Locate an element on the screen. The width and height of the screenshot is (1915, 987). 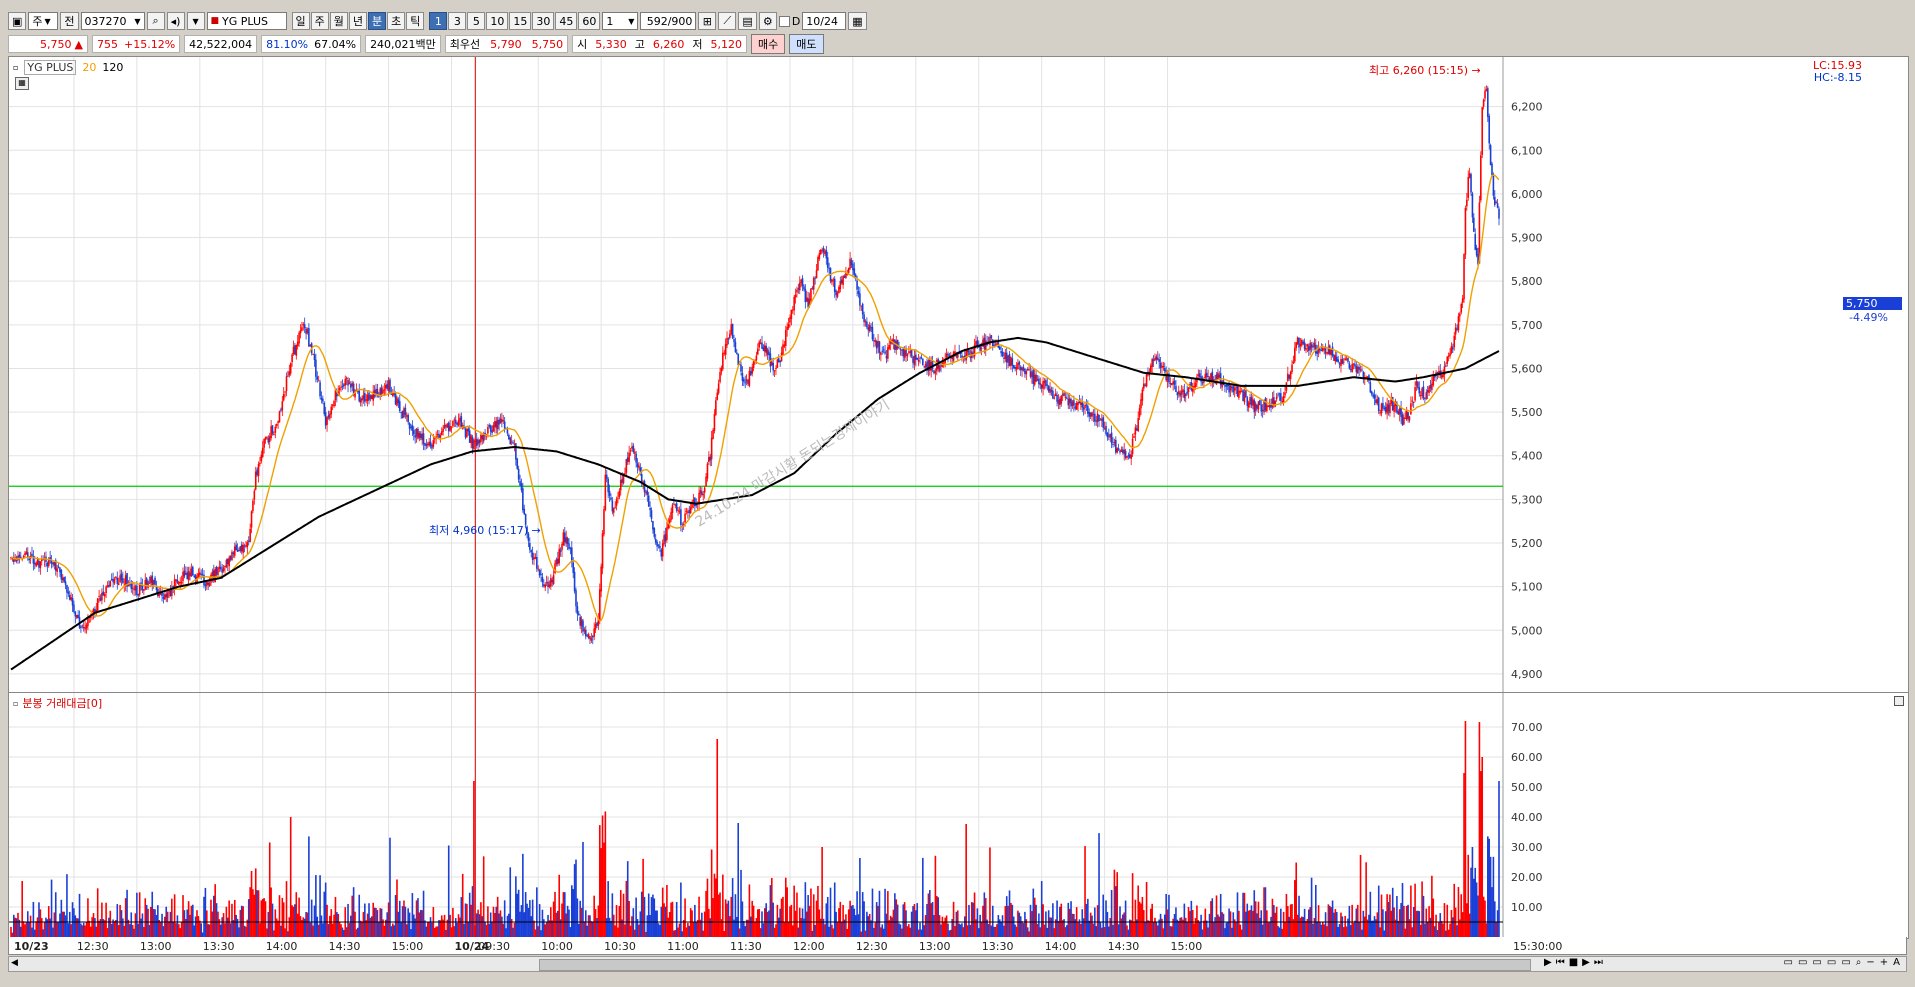
count-select: 1 ▼ is located at coordinates (620, 21).